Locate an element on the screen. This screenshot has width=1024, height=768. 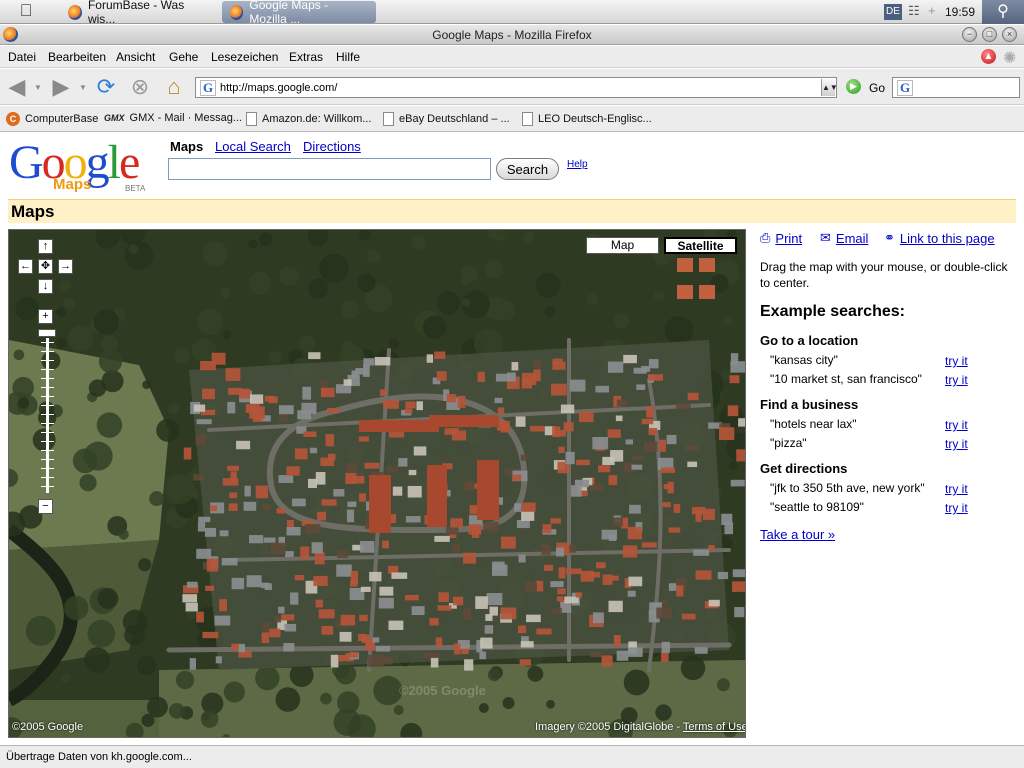
pan-center-icon: ✥ is located at coordinates (45, 266).